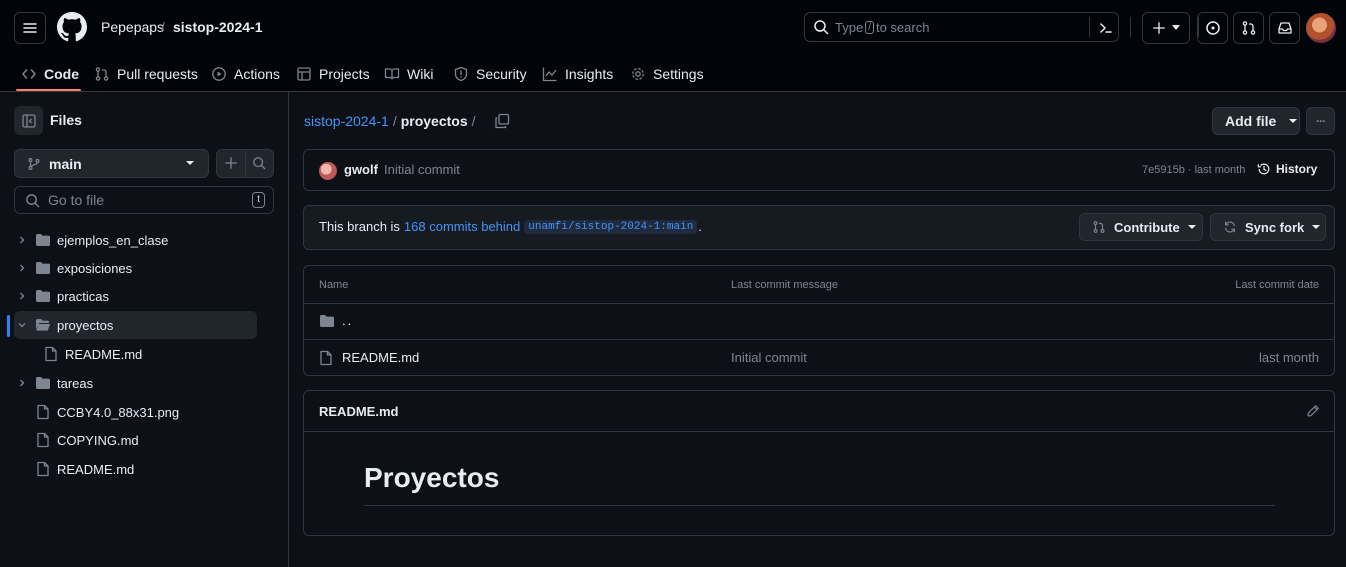  Describe the element at coordinates (1321, 28) in the screenshot. I see `user-avatar` at that location.